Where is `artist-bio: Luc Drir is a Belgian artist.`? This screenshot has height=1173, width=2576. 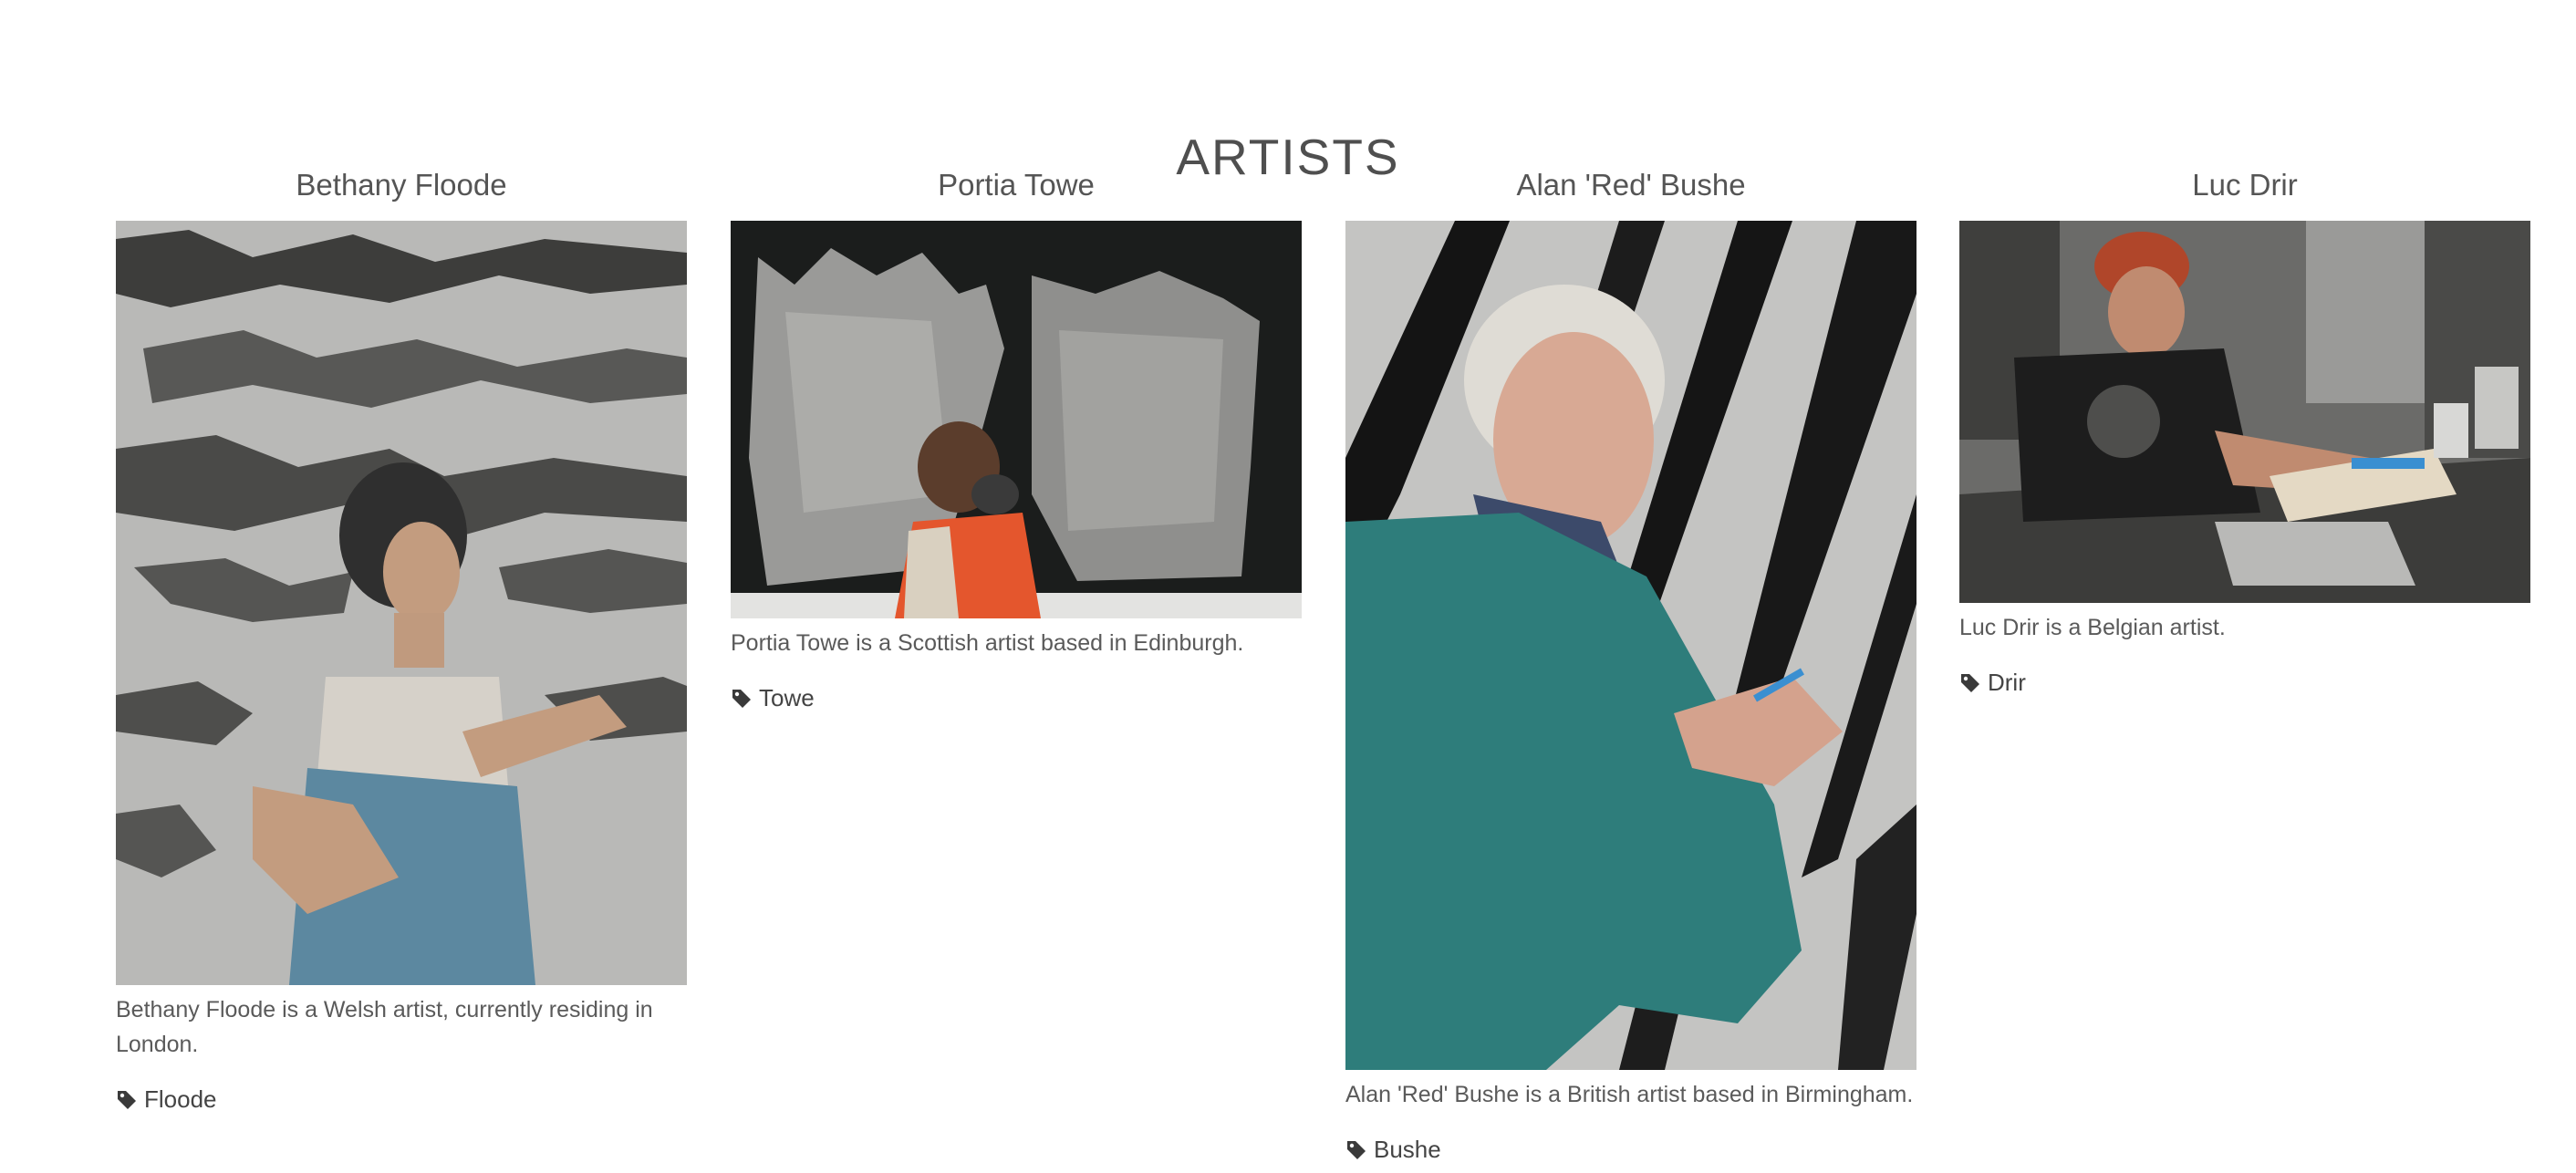 artist-bio: Luc Drir is a Belgian artist. is located at coordinates (2092, 627).